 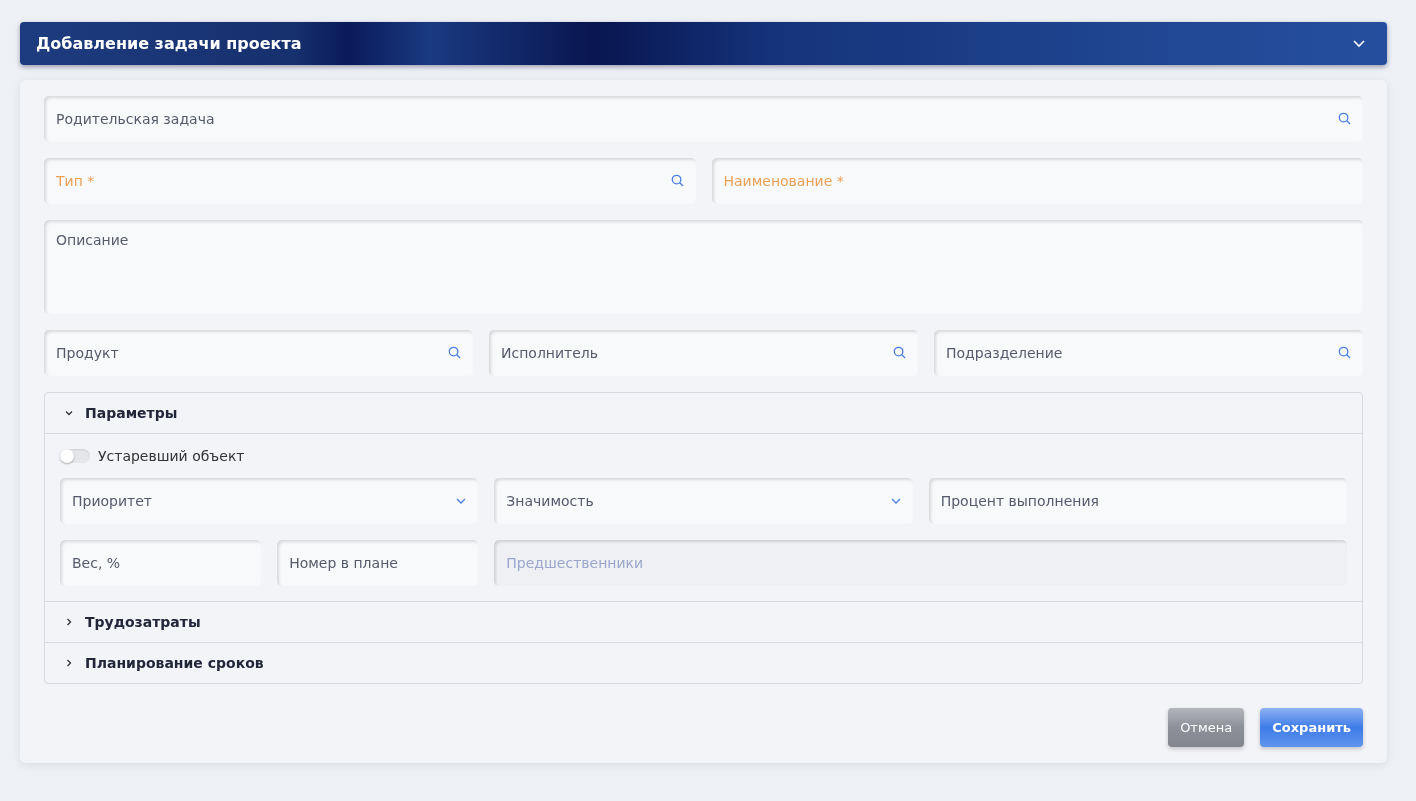 I want to click on select-field: Значимость, so click(x=703, y=501).